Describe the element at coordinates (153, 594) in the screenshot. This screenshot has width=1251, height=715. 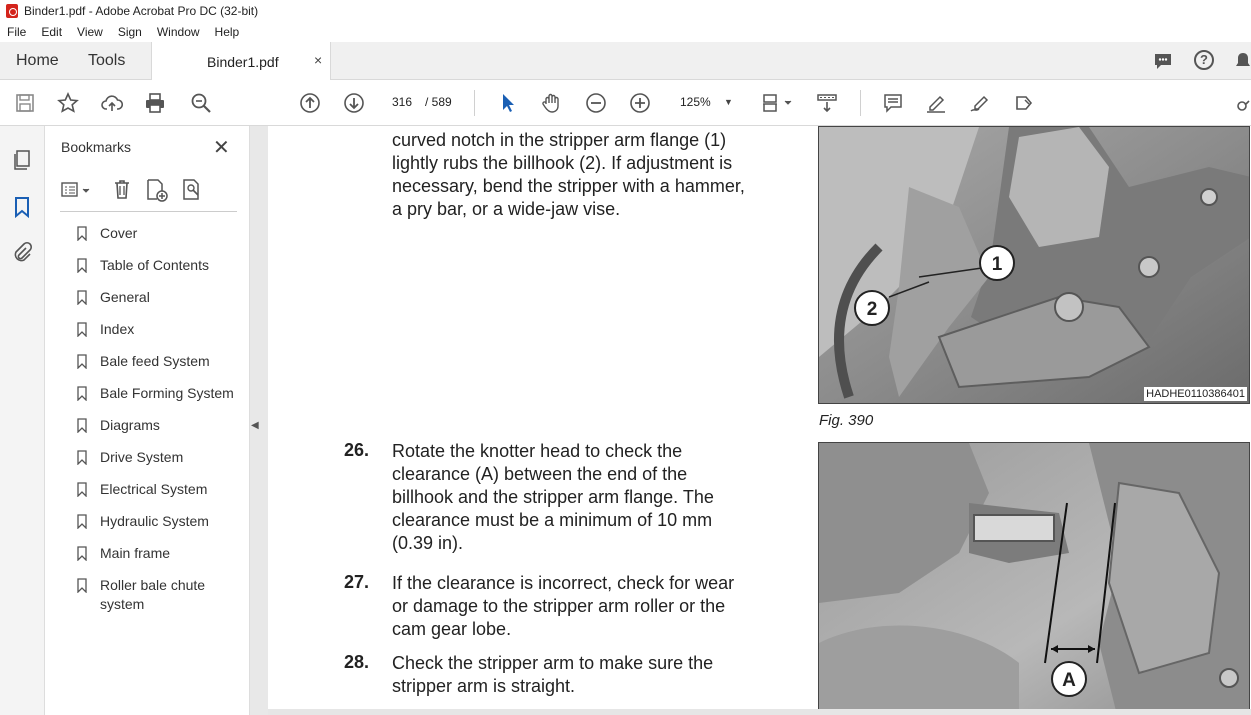
I see `bookmark-label: Roller bale chute system` at that location.